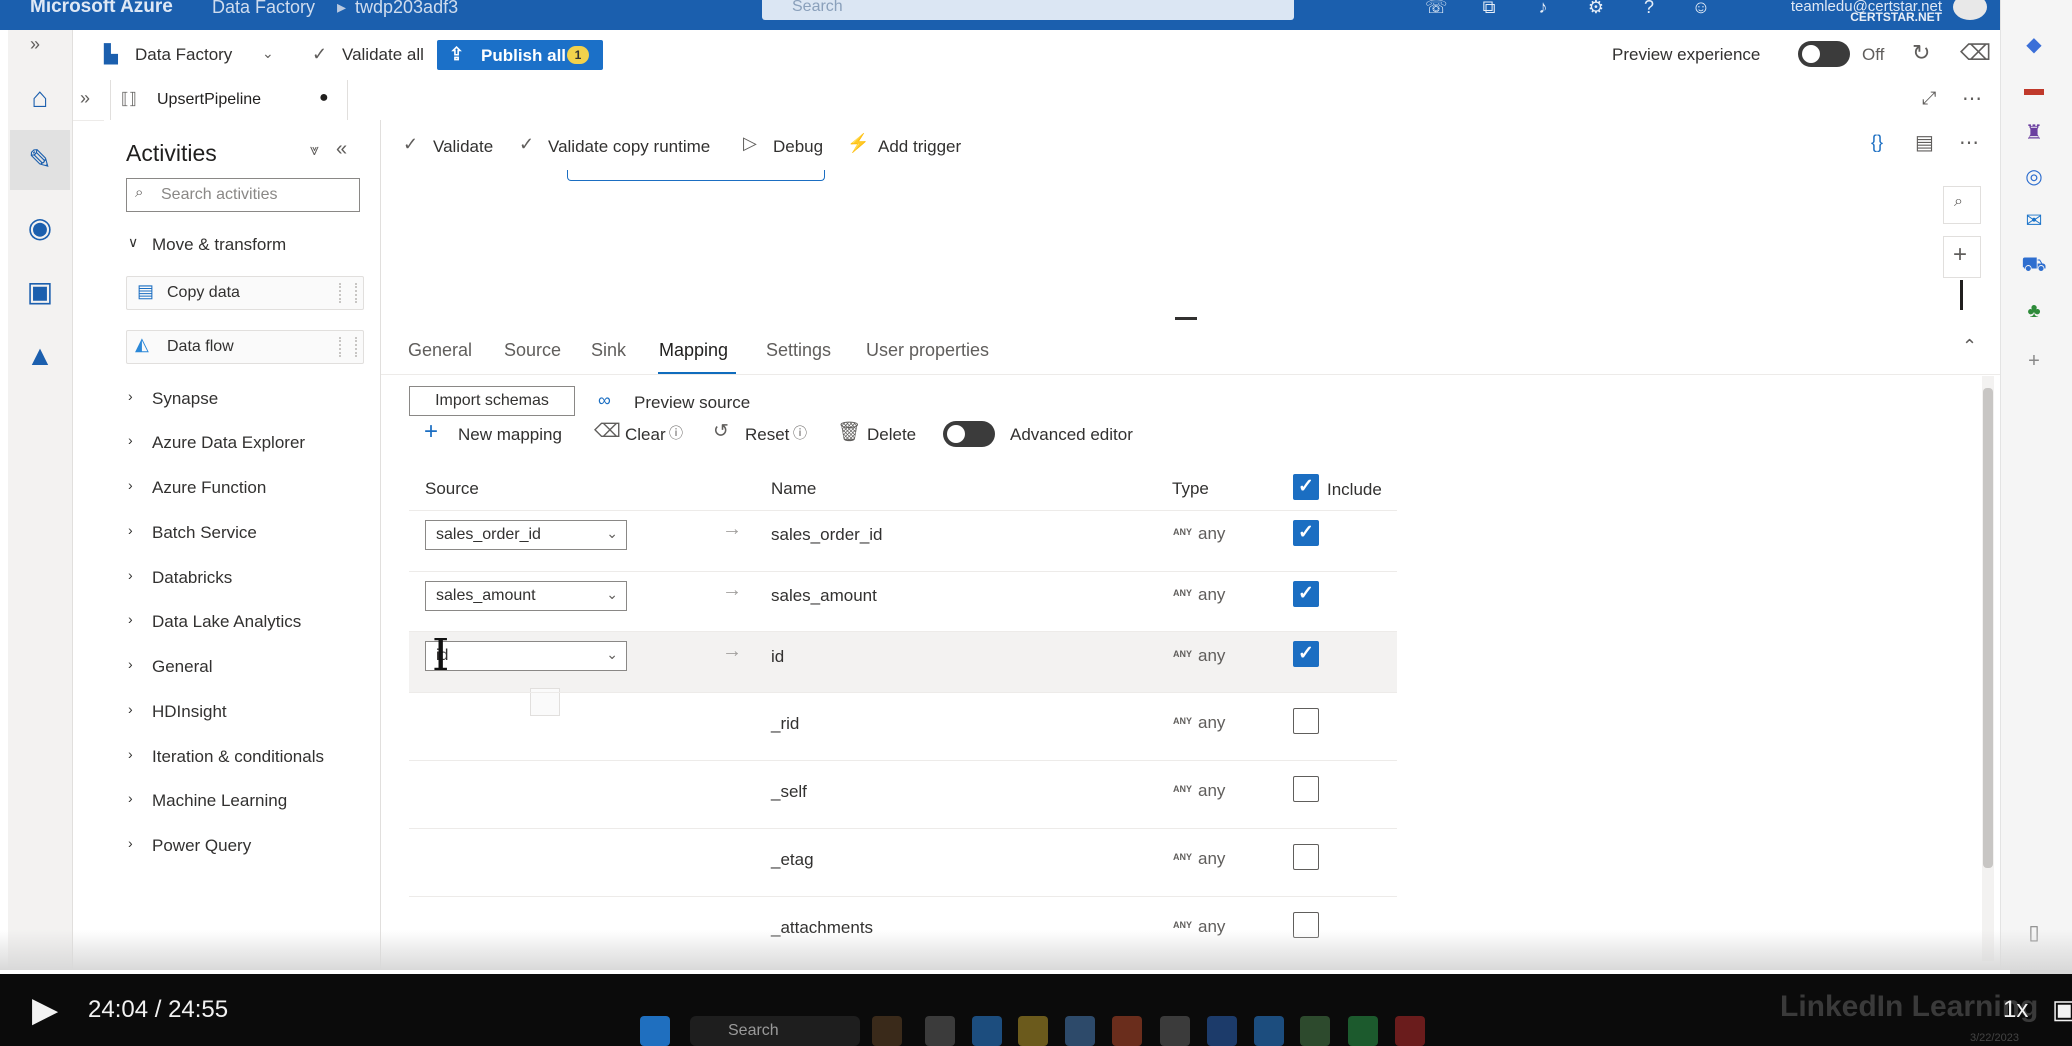  What do you see at coordinates (45, 1010) in the screenshot?
I see `play-icon: ▶` at bounding box center [45, 1010].